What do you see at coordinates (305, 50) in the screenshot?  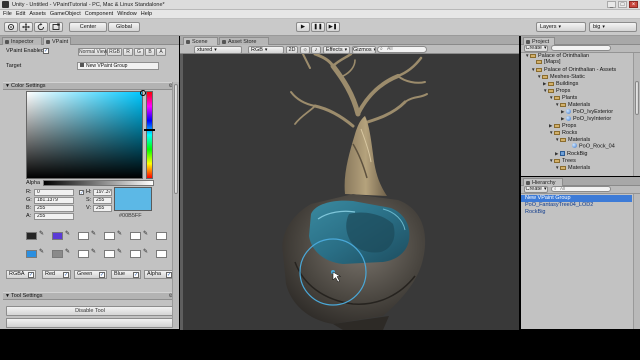 I see `lighting-toggle: ☼` at bounding box center [305, 50].